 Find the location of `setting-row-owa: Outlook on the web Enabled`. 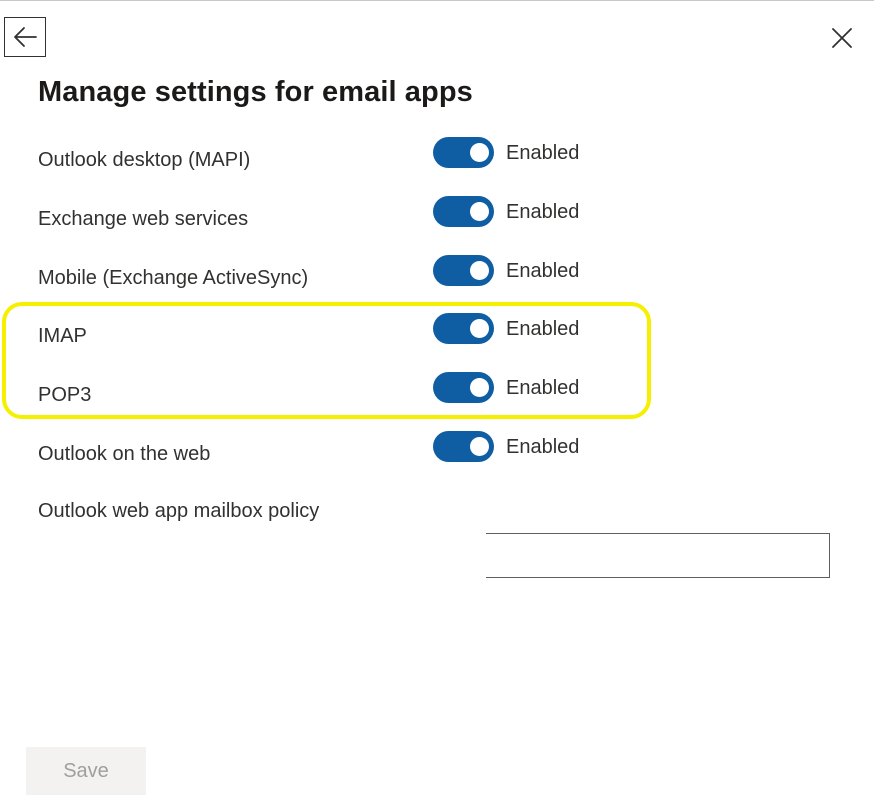

setting-row-owa: Outlook on the web Enabled is located at coordinates (437, 450).